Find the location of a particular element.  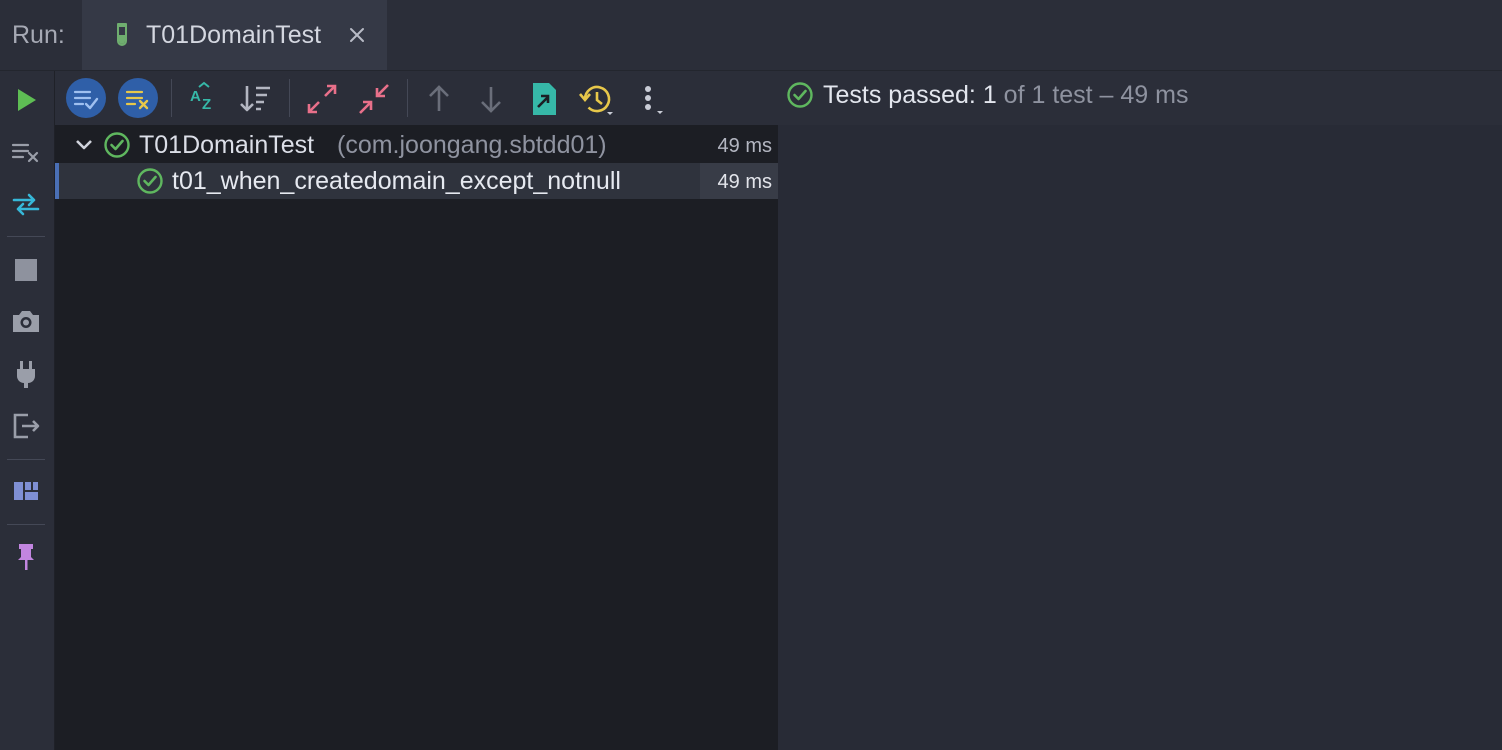

tab-title: T01DomainTest is located at coordinates (234, 35).